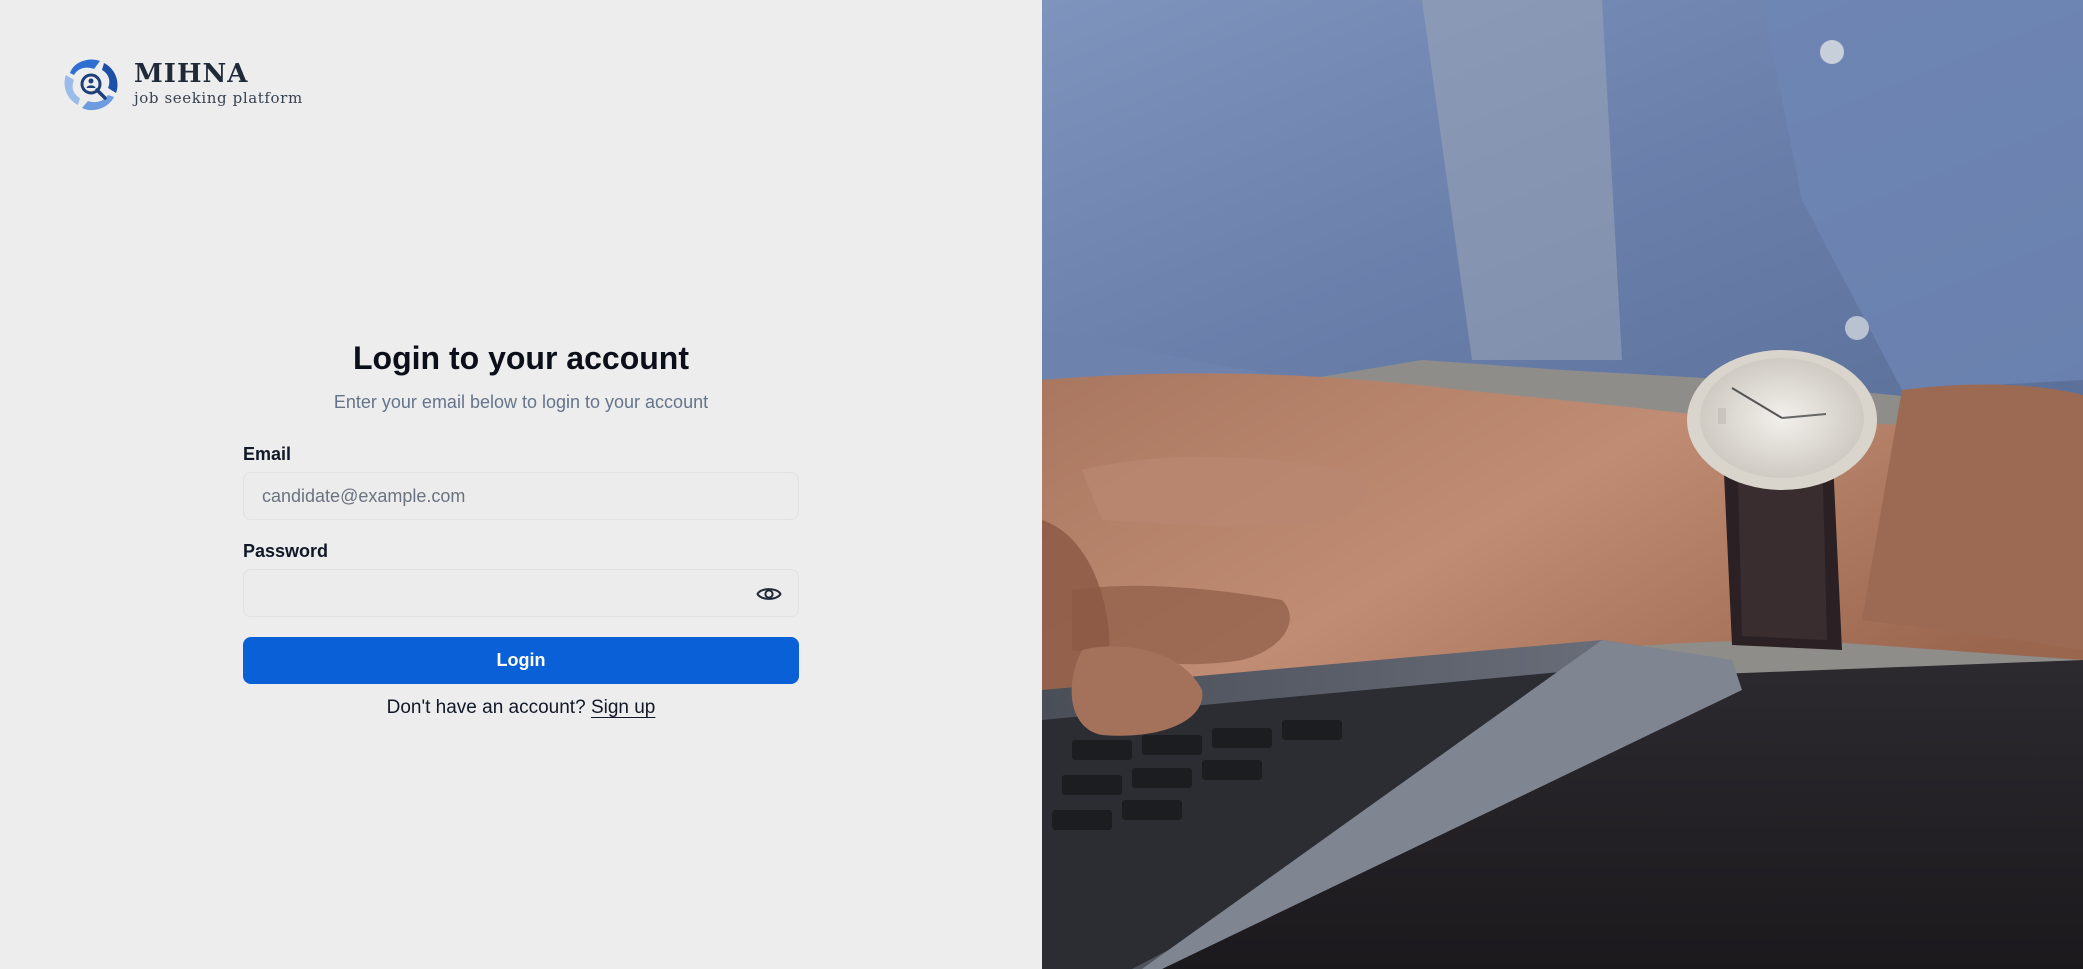 The width and height of the screenshot is (2083, 969). Describe the element at coordinates (191, 74) in the screenshot. I see `brand-name: MIHNA` at that location.